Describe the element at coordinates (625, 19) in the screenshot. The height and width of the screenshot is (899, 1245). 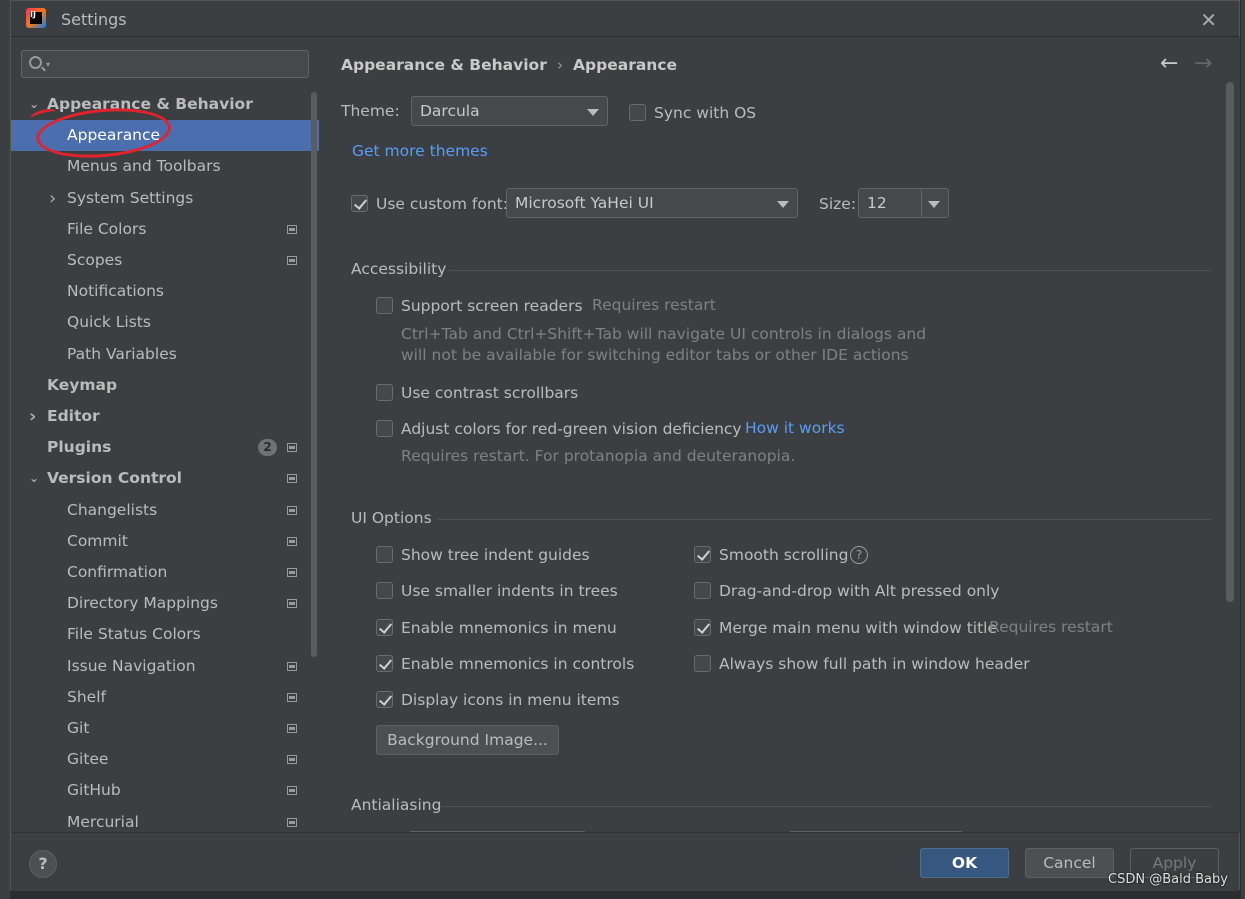
I see `title-bar: IJ Settings ✕` at that location.